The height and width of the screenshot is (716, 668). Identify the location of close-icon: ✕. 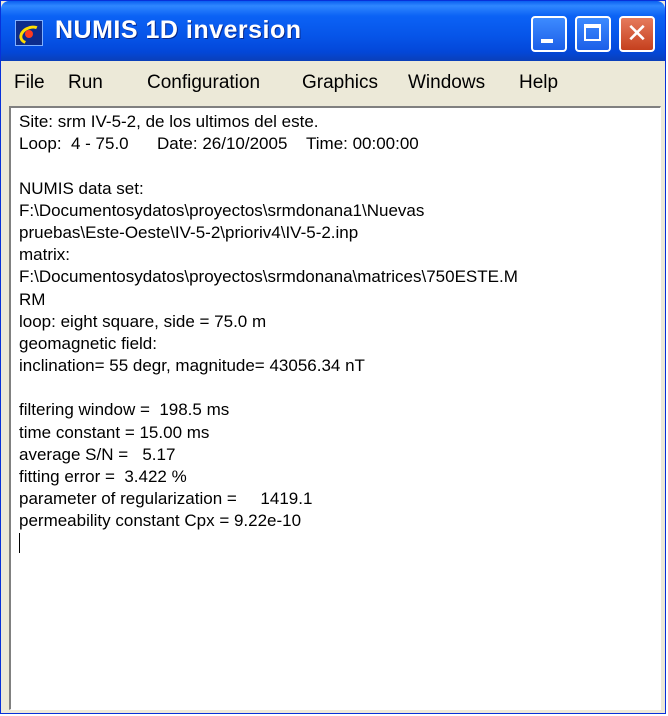
(637, 34).